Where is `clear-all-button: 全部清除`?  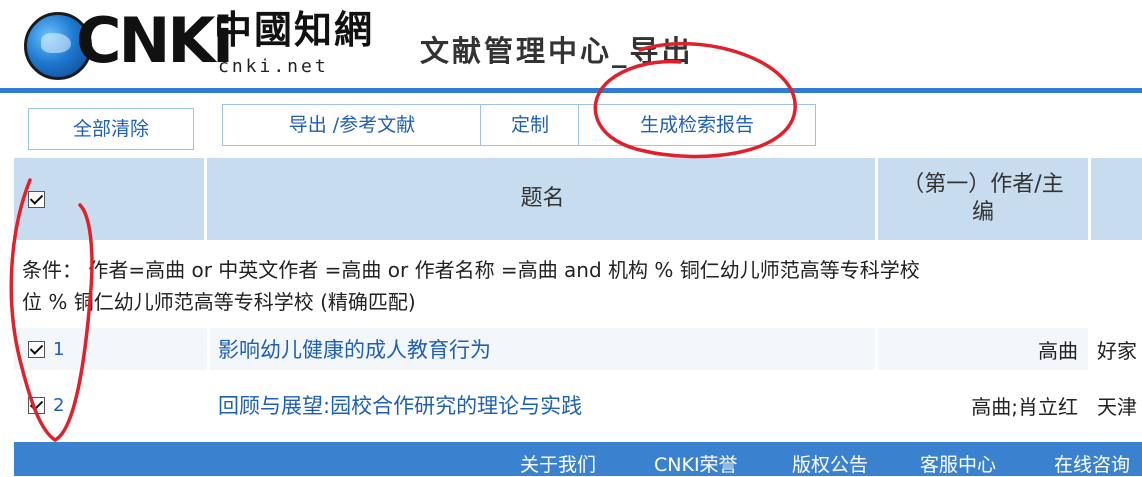 clear-all-button: 全部清除 is located at coordinates (111, 129).